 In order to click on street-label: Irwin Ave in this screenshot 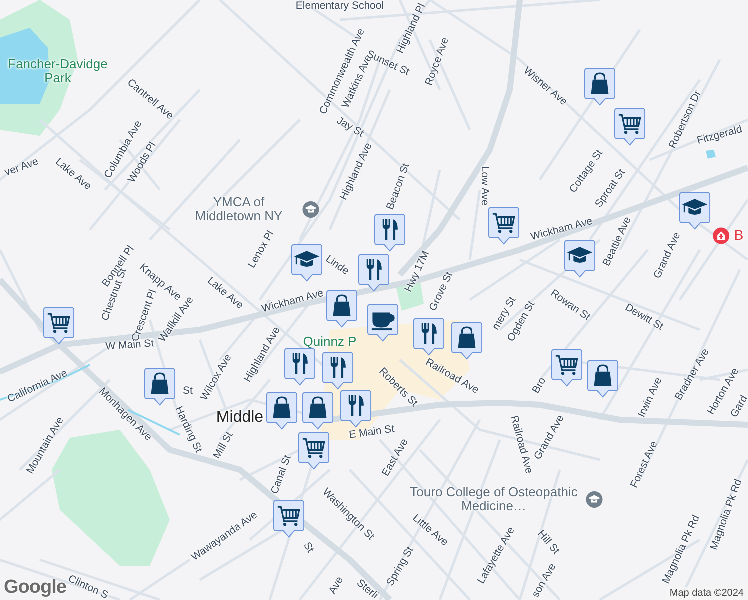, I will do `click(651, 398)`.